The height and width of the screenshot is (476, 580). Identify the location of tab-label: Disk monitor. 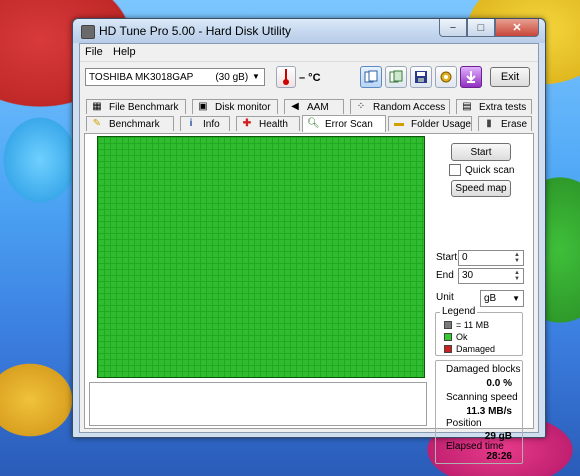
(243, 107).